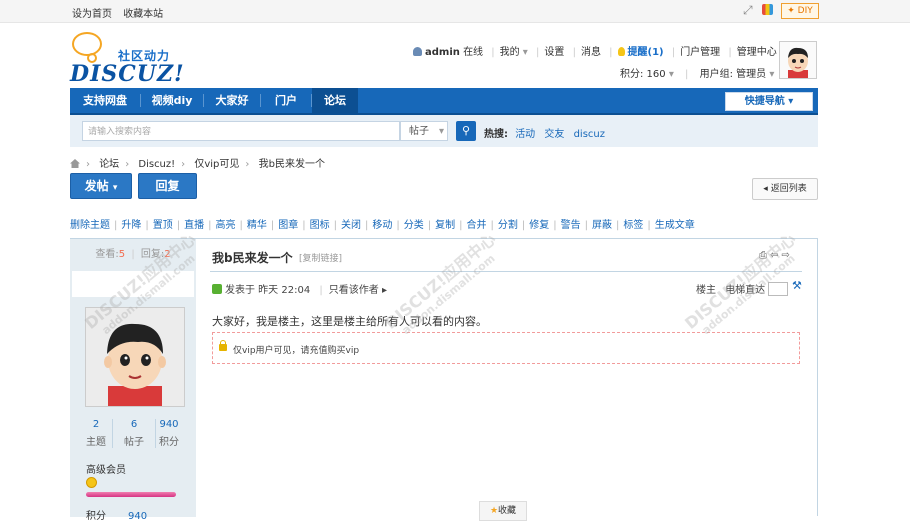 Image resolution: width=910 pixels, height=522 pixels. I want to click on next-thread-icon: ⇨, so click(786, 255).